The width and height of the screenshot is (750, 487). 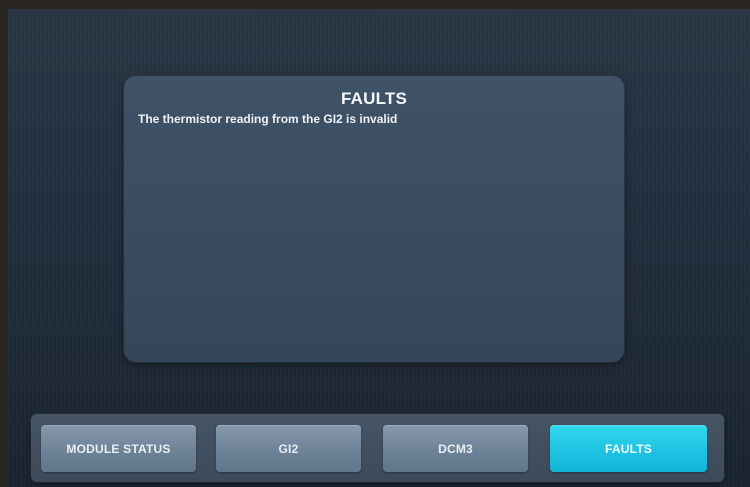 What do you see at coordinates (377, 448) in the screenshot?
I see `tab-bar: MODULE STATUS GI2 DCM3 FAULTS` at bounding box center [377, 448].